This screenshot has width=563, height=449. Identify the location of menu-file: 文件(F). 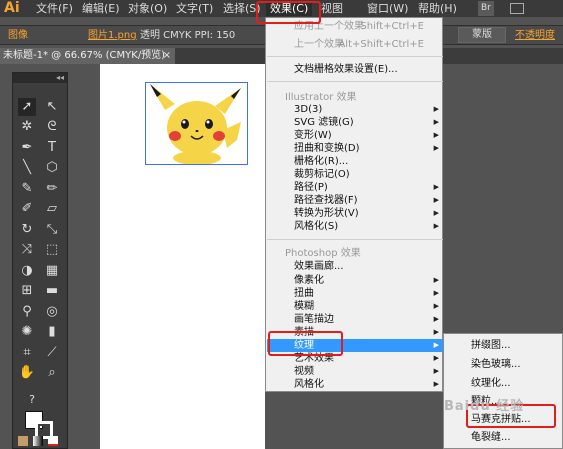
(54, 8).